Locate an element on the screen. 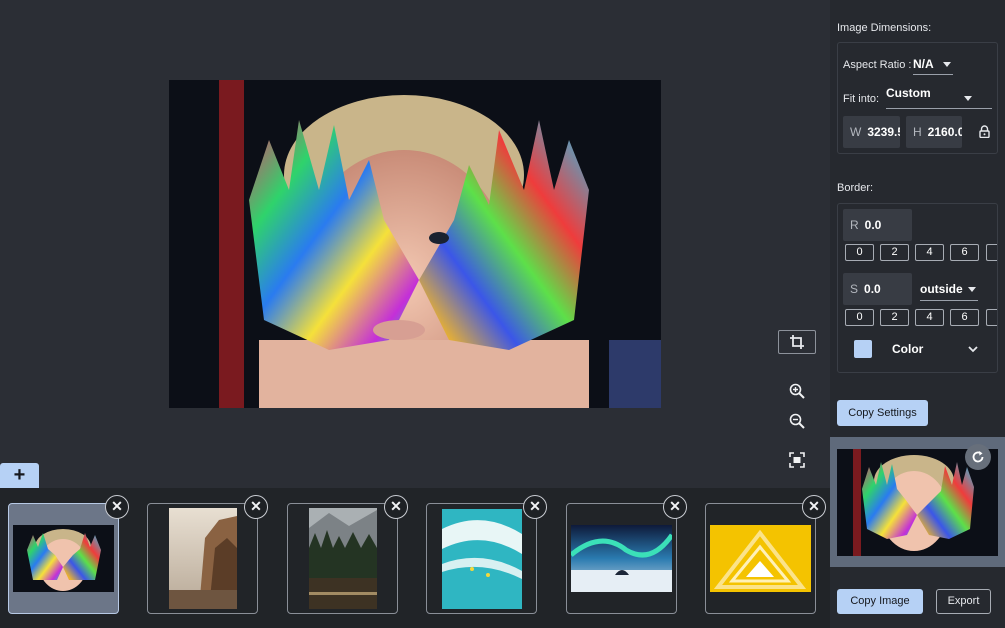  fit-into-value: Custom is located at coordinates (908, 93).